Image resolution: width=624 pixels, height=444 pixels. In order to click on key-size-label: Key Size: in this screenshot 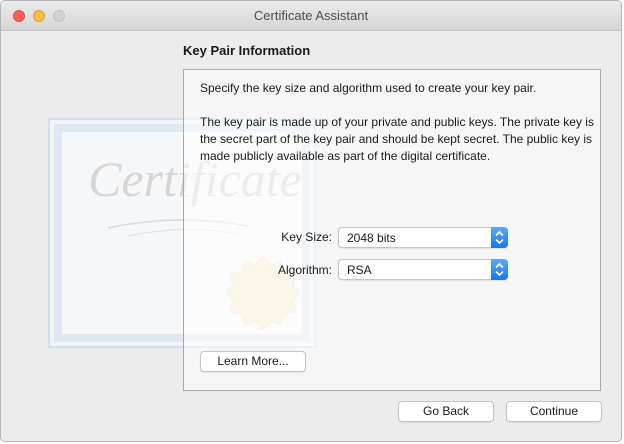, I will do `click(306, 237)`.